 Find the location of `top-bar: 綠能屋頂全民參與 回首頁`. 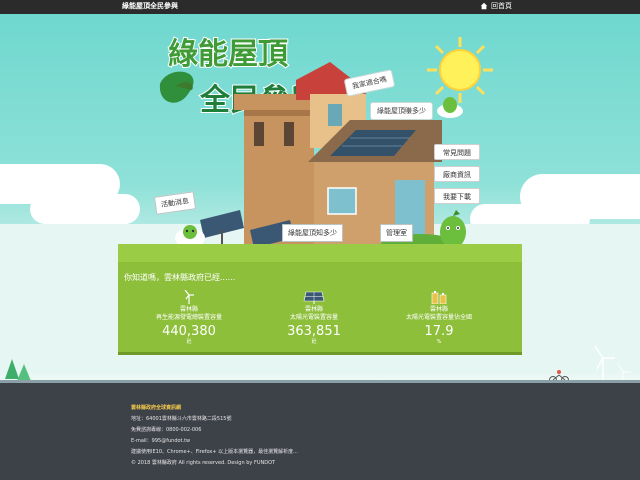

top-bar: 綠能屋頂全民參與 回首頁 is located at coordinates (320, 7).